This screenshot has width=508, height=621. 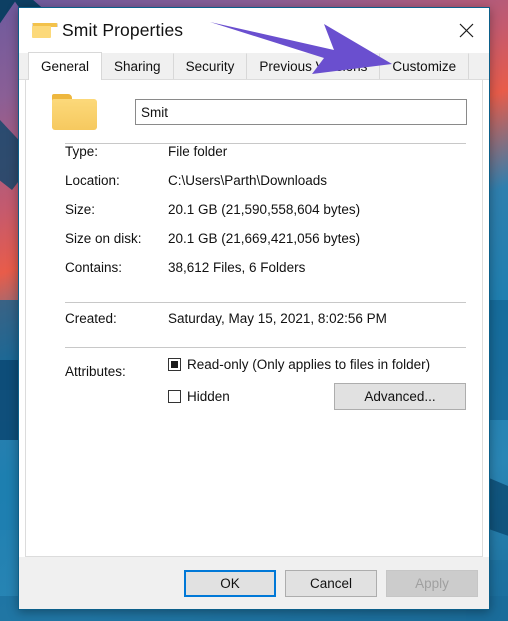 What do you see at coordinates (432, 583) in the screenshot?
I see `apply-button: Apply` at bounding box center [432, 583].